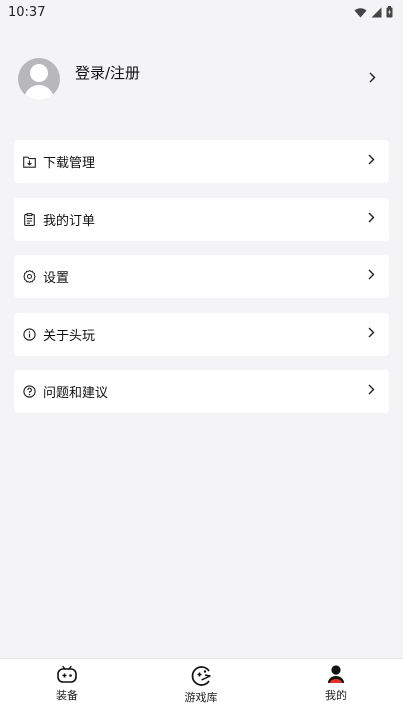  Describe the element at coordinates (39, 79) in the screenshot. I see `avatar-placeholder-icon` at that location.